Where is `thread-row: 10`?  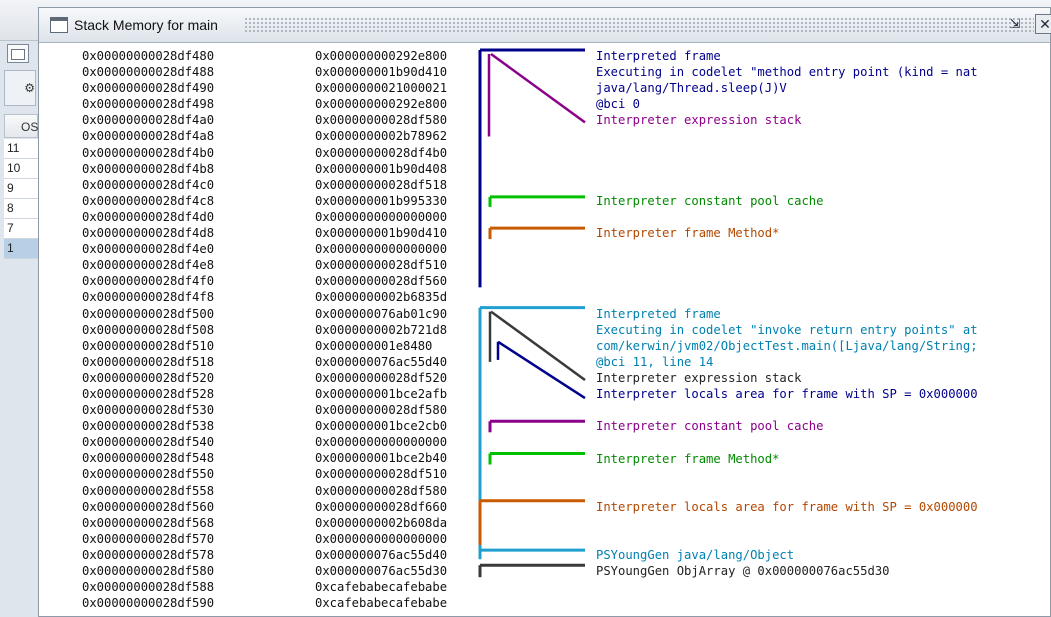
thread-row: 10 is located at coordinates (21, 169).